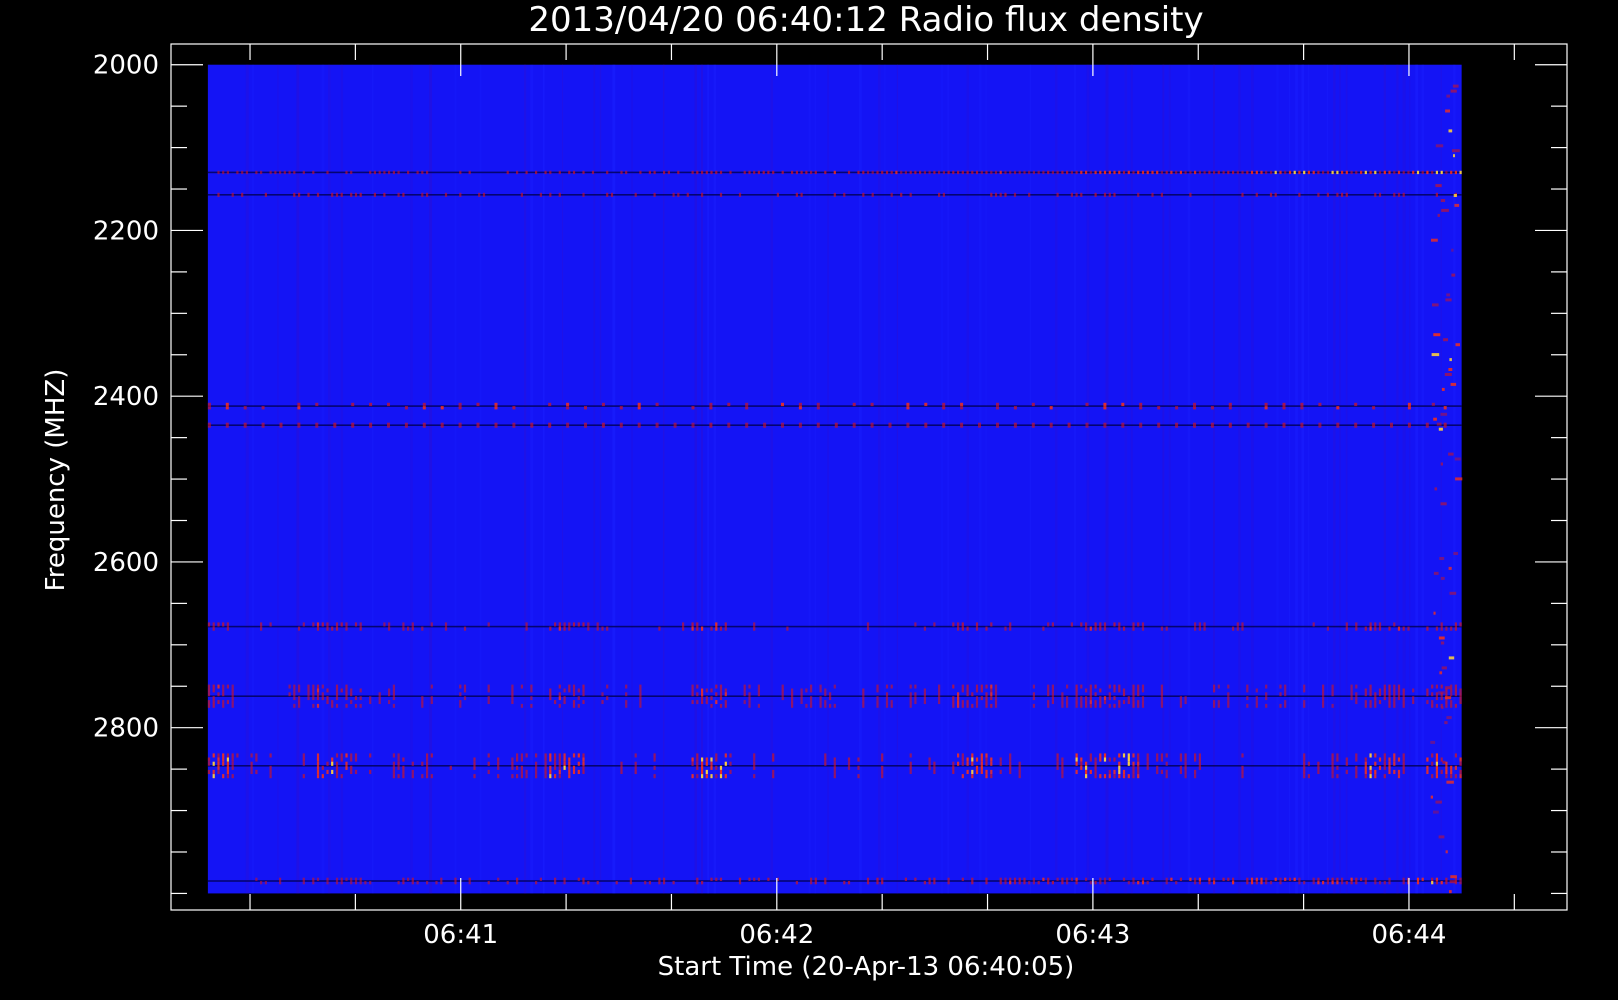 Image resolution: width=1618 pixels, height=1000 pixels. I want to click on y-tick-label: 2800, so click(126, 729).